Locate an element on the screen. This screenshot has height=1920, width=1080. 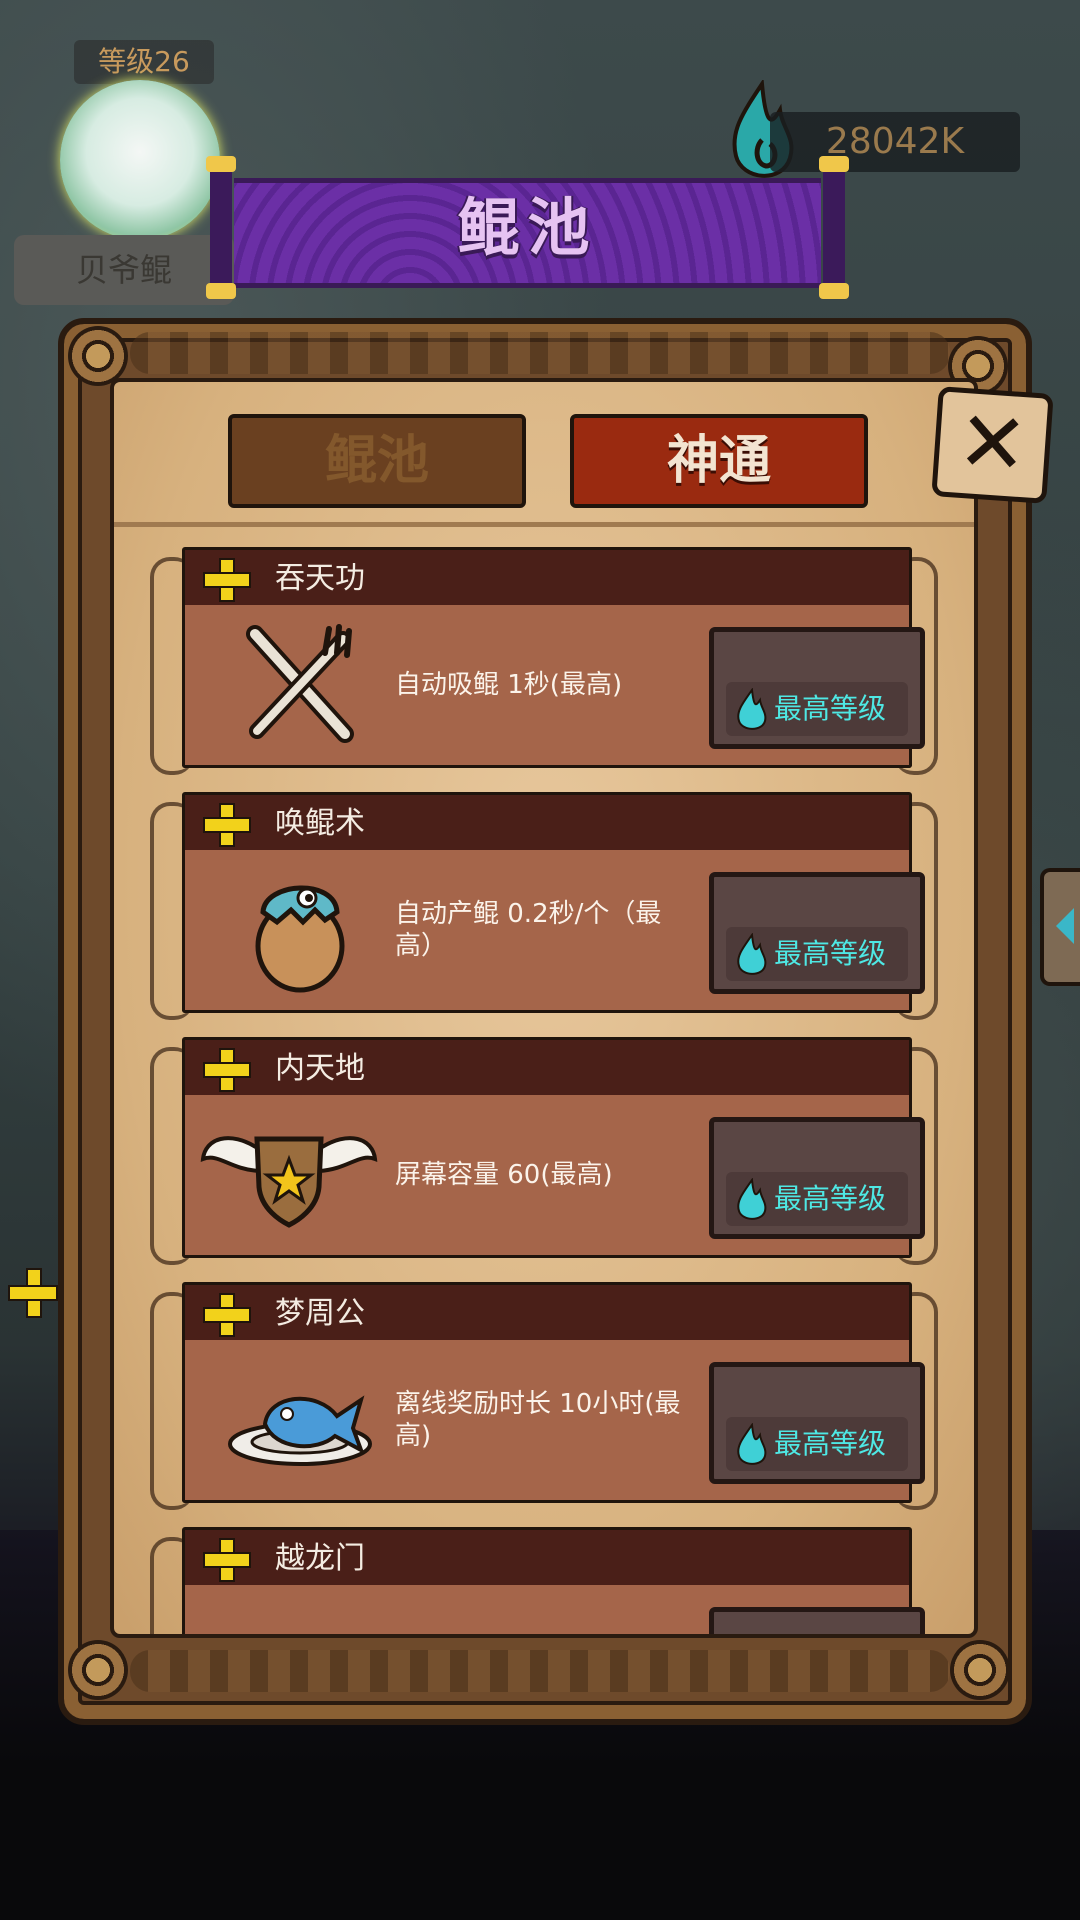
skill-body is located at coordinates (553, 1609).